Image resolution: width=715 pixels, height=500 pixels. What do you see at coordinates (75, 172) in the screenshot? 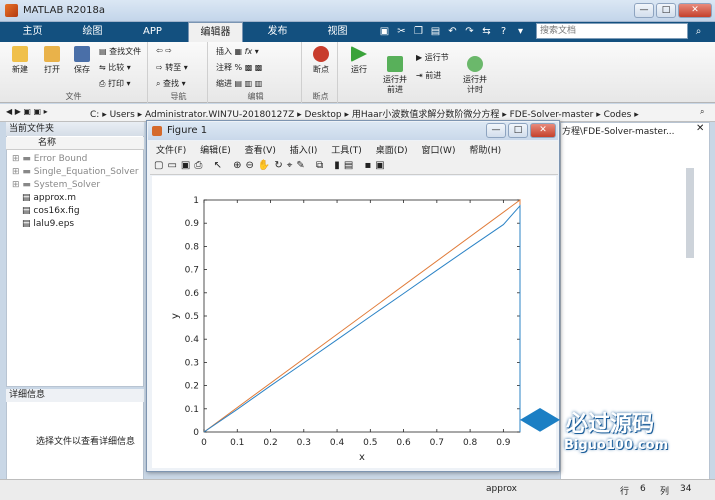
I see `folder-item: ⊞ ▬ Single_Equation_Solver` at bounding box center [75, 172].